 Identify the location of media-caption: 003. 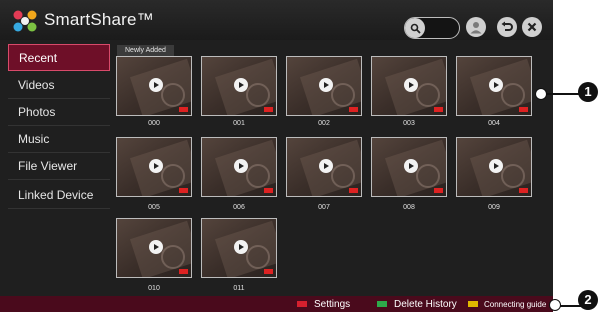
(409, 123).